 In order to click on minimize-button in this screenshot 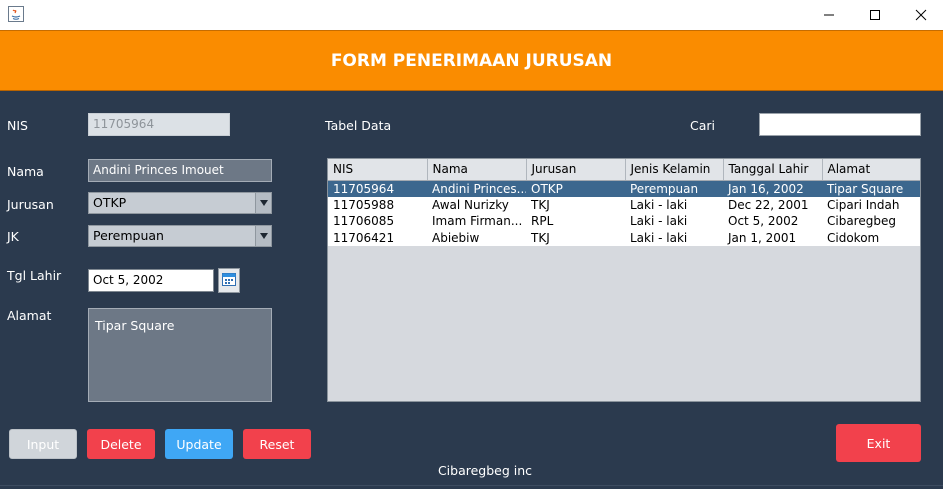, I will do `click(829, 15)`.